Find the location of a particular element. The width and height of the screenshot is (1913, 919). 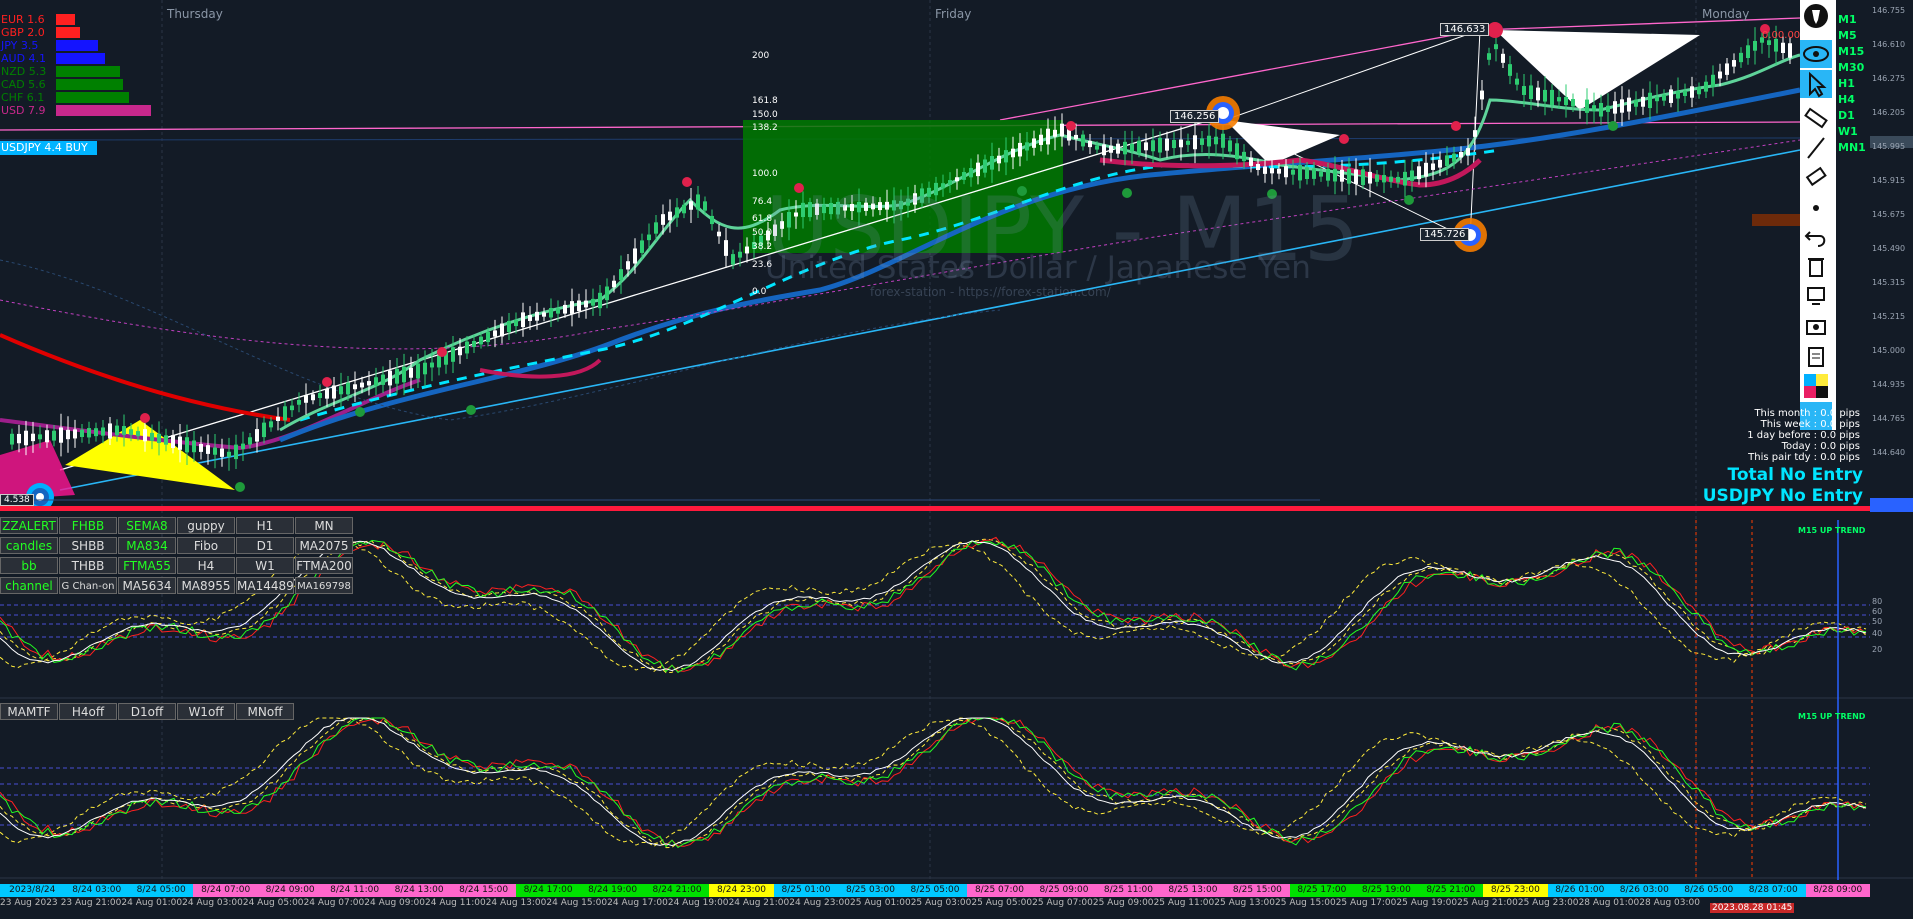

time-axis-label: 8/25 07:00 is located at coordinates (999, 890).